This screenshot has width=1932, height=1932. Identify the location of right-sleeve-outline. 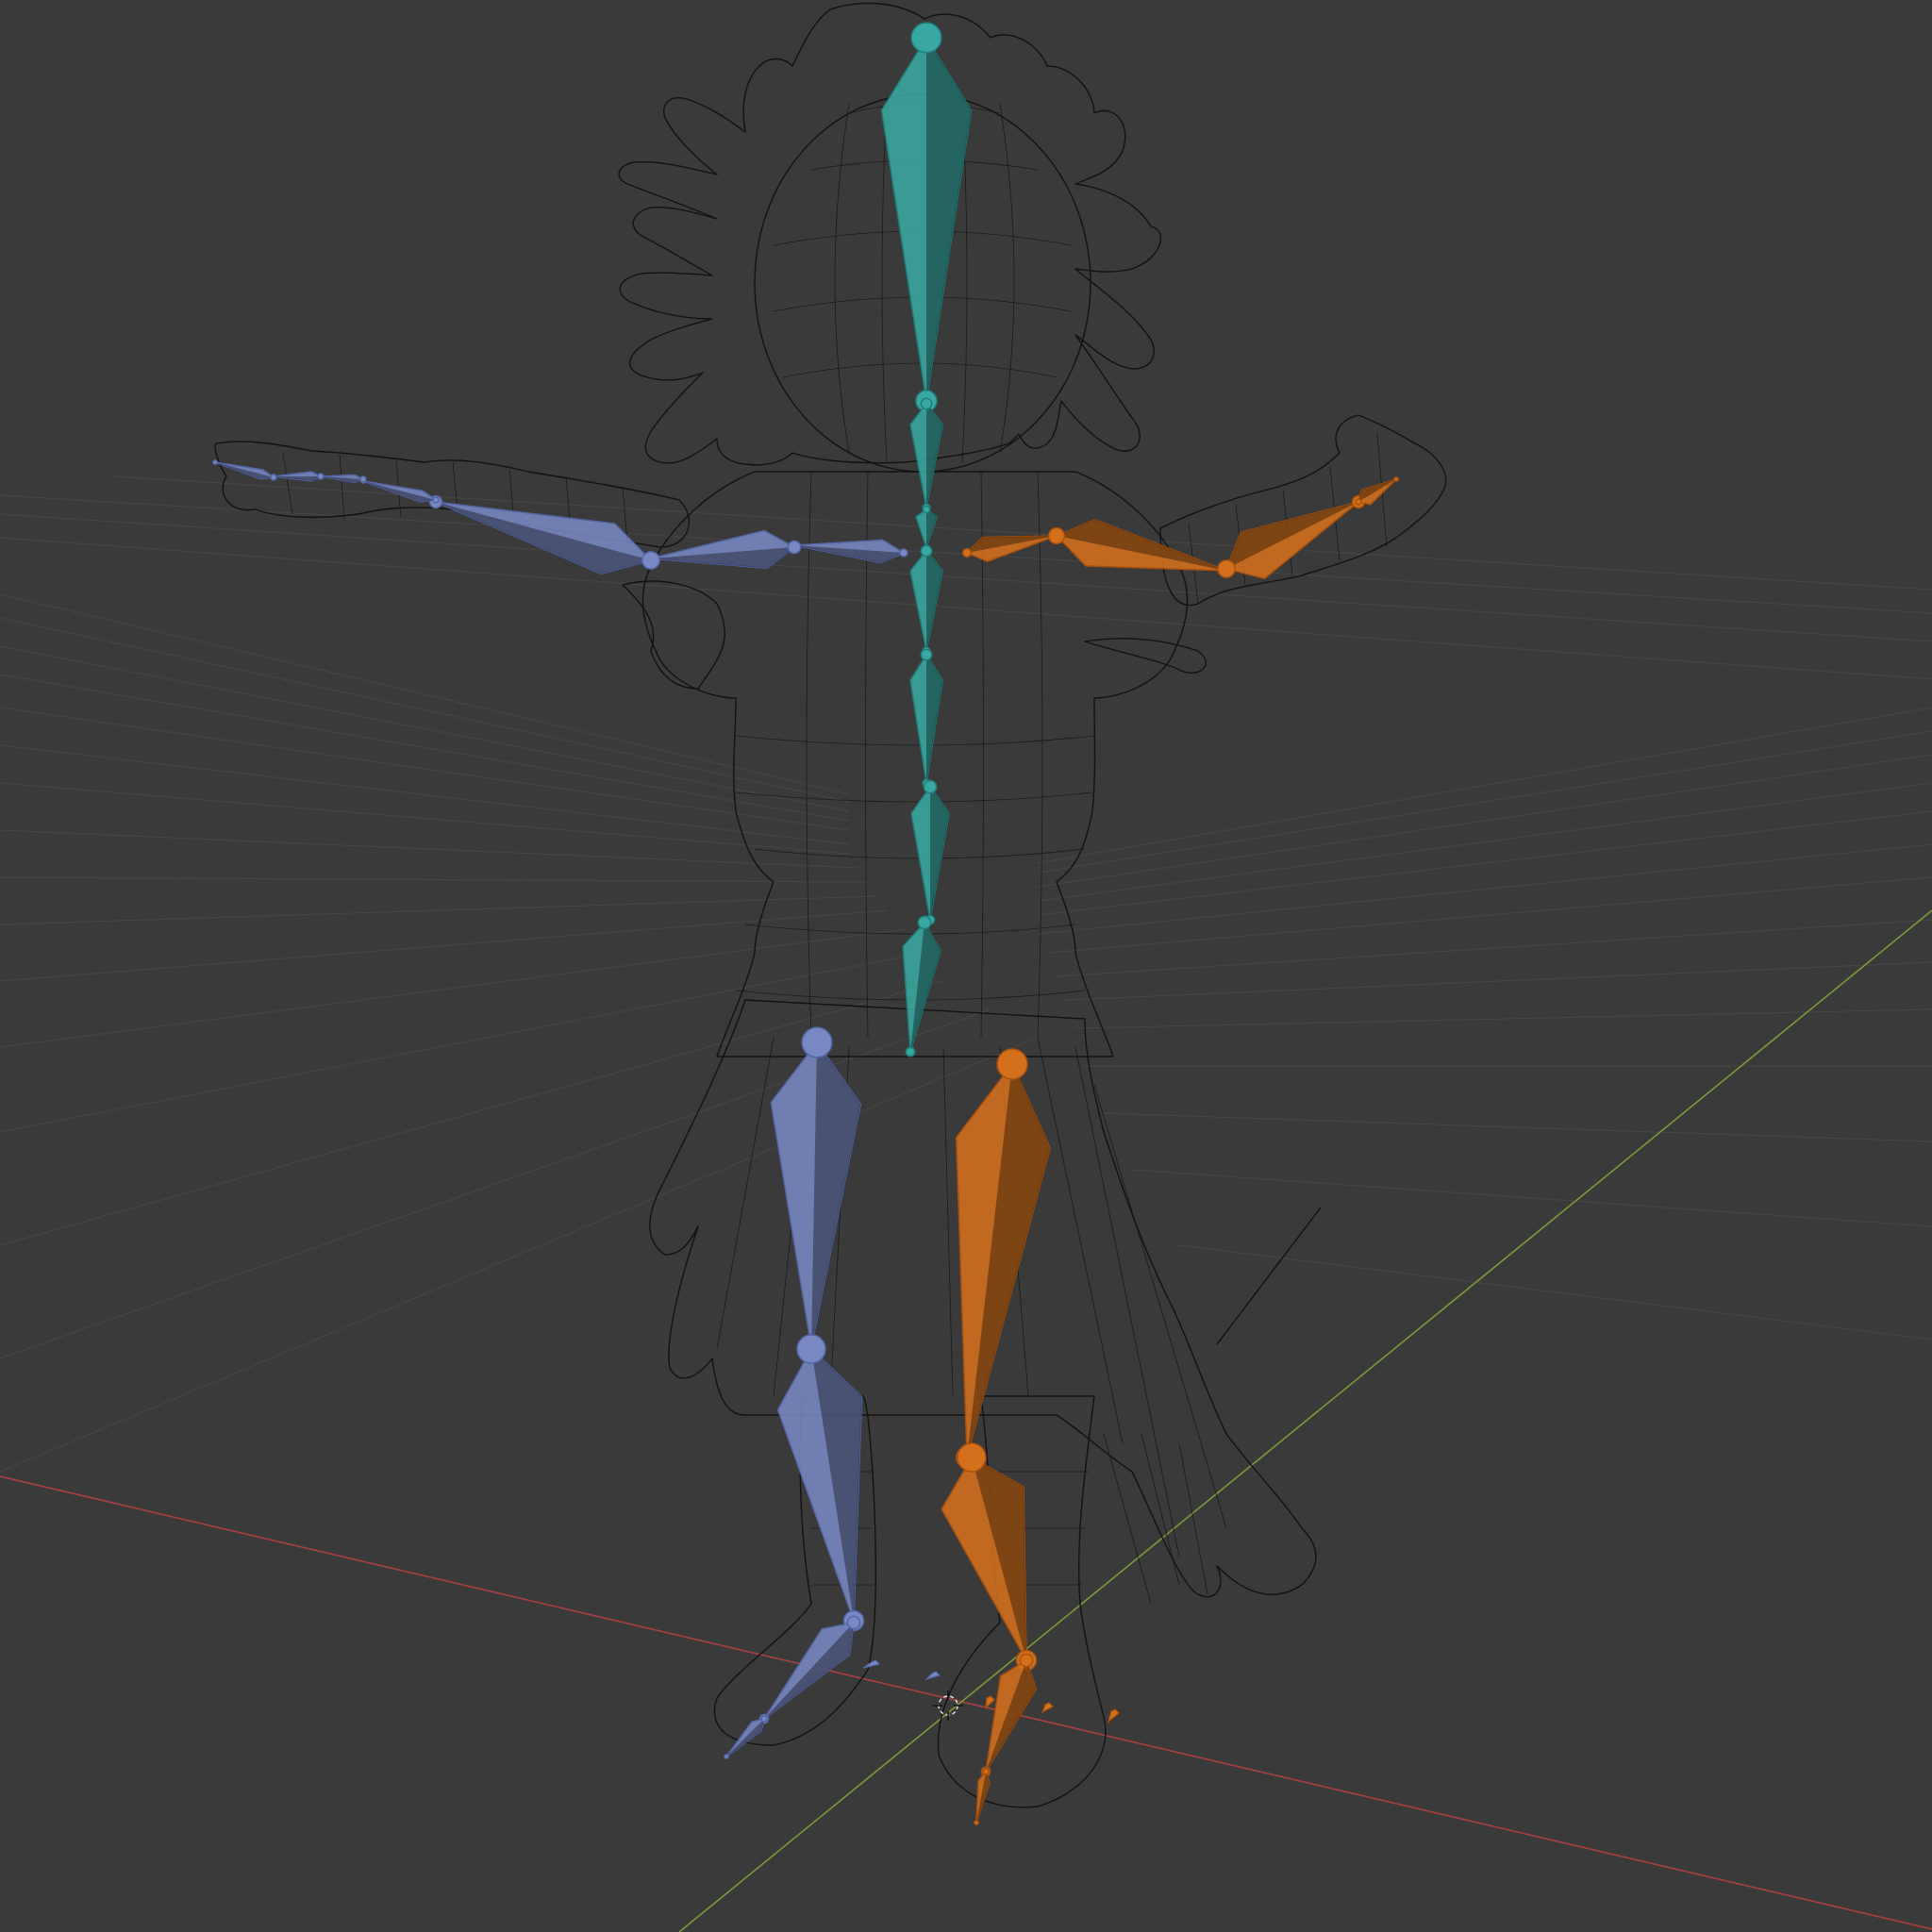
(1145, 656).